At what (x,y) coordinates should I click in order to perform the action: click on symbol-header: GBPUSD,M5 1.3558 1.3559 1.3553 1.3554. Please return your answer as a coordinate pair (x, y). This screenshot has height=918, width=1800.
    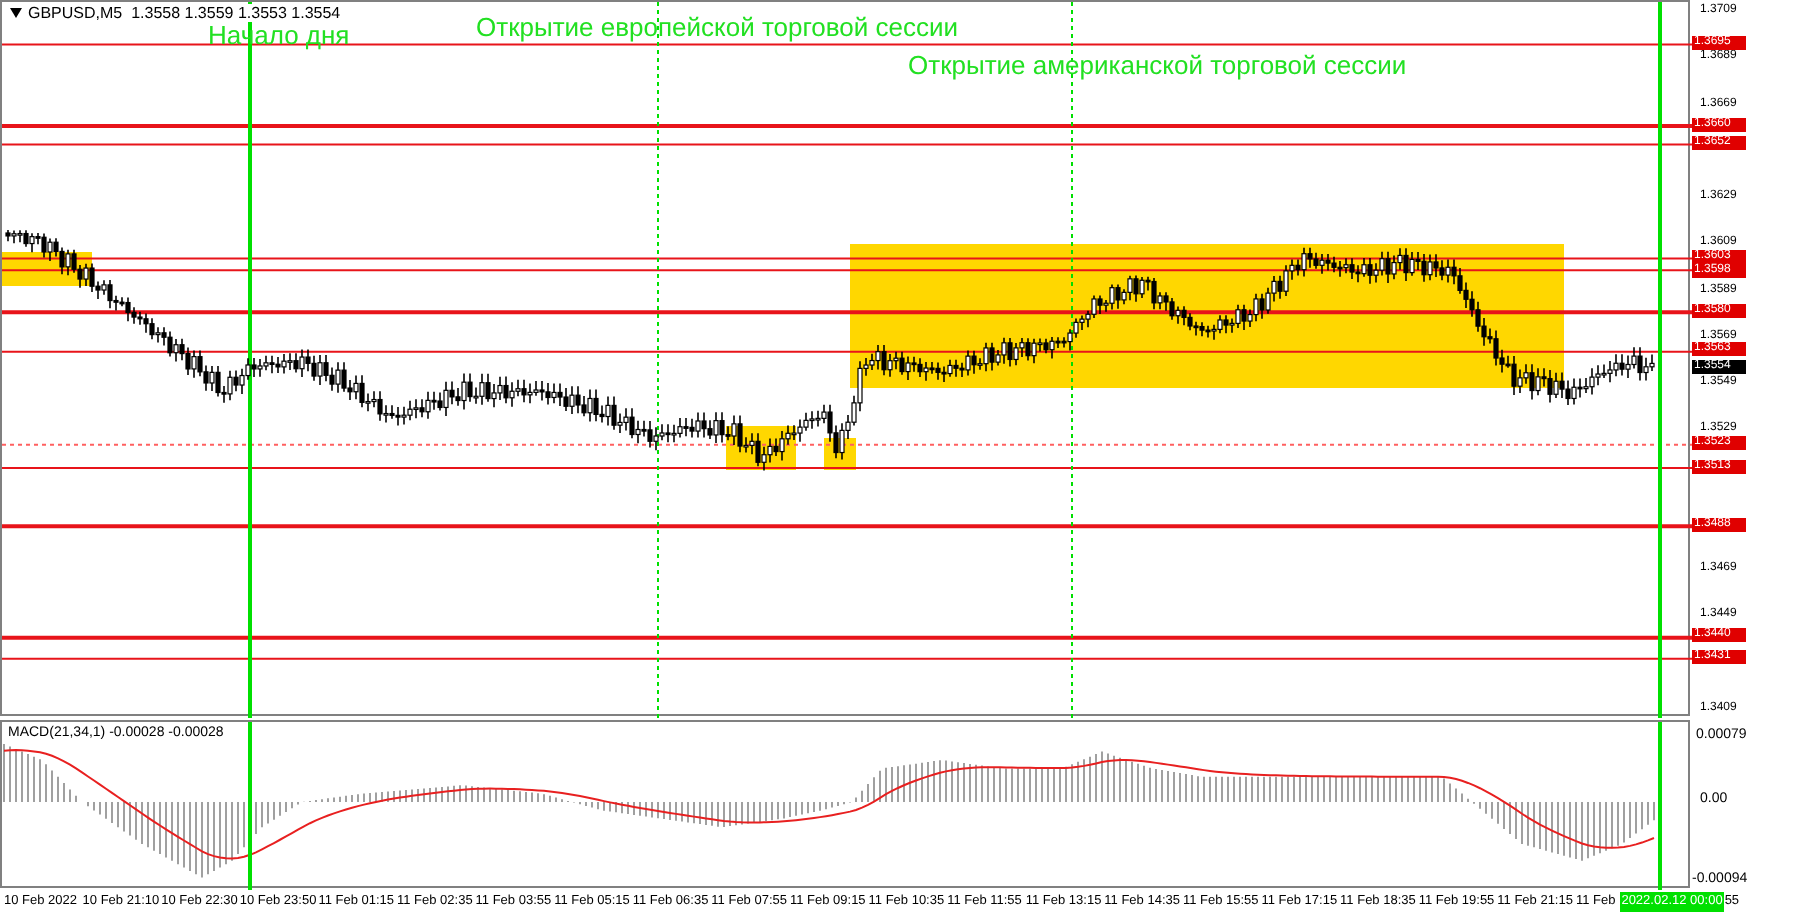
    Looking at the image, I should click on (184, 13).